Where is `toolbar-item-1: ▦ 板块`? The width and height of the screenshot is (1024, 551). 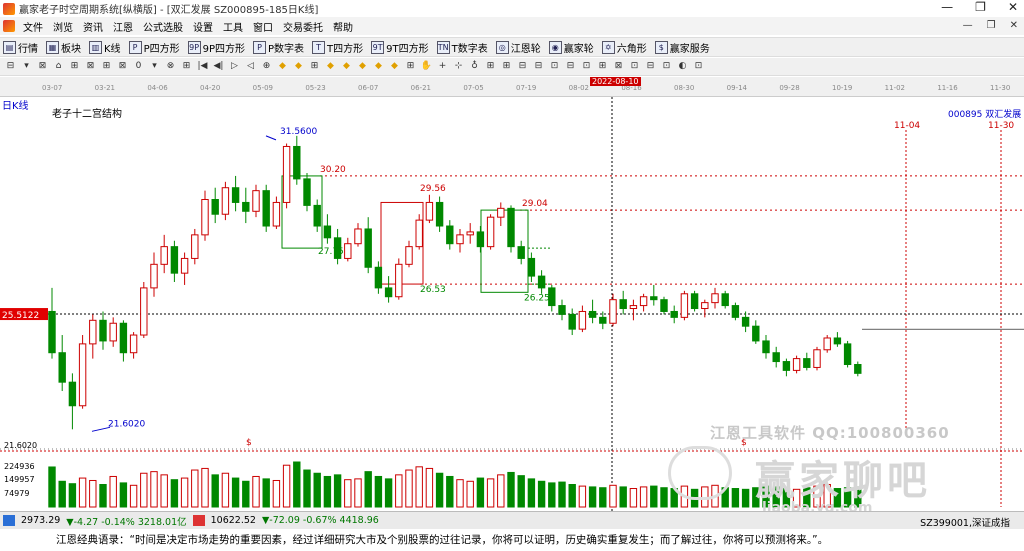
toolbar-item-1: ▦ 板块 is located at coordinates (64, 47).